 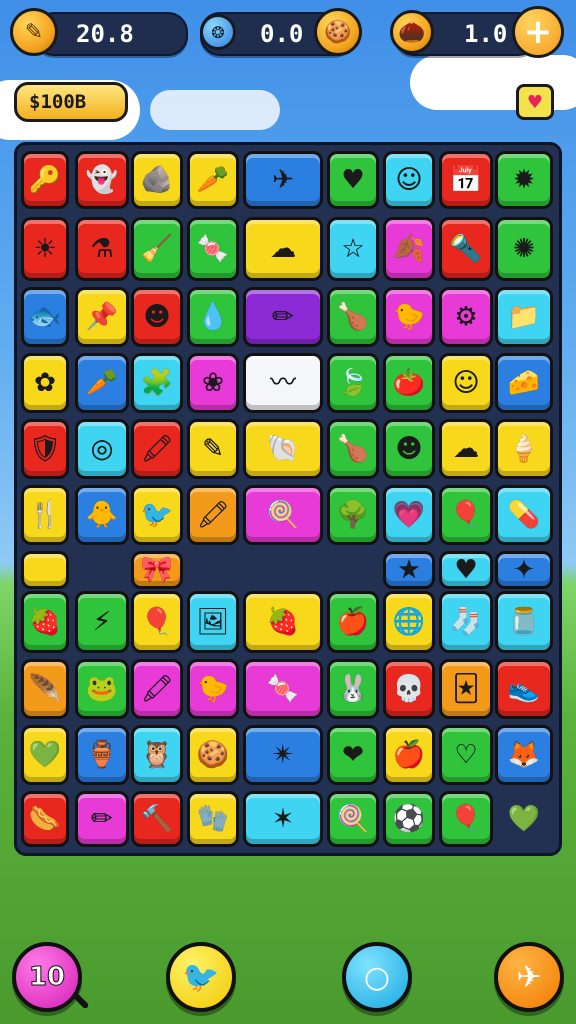 I want to click on board-tile: 🐥, so click(x=102, y=515).